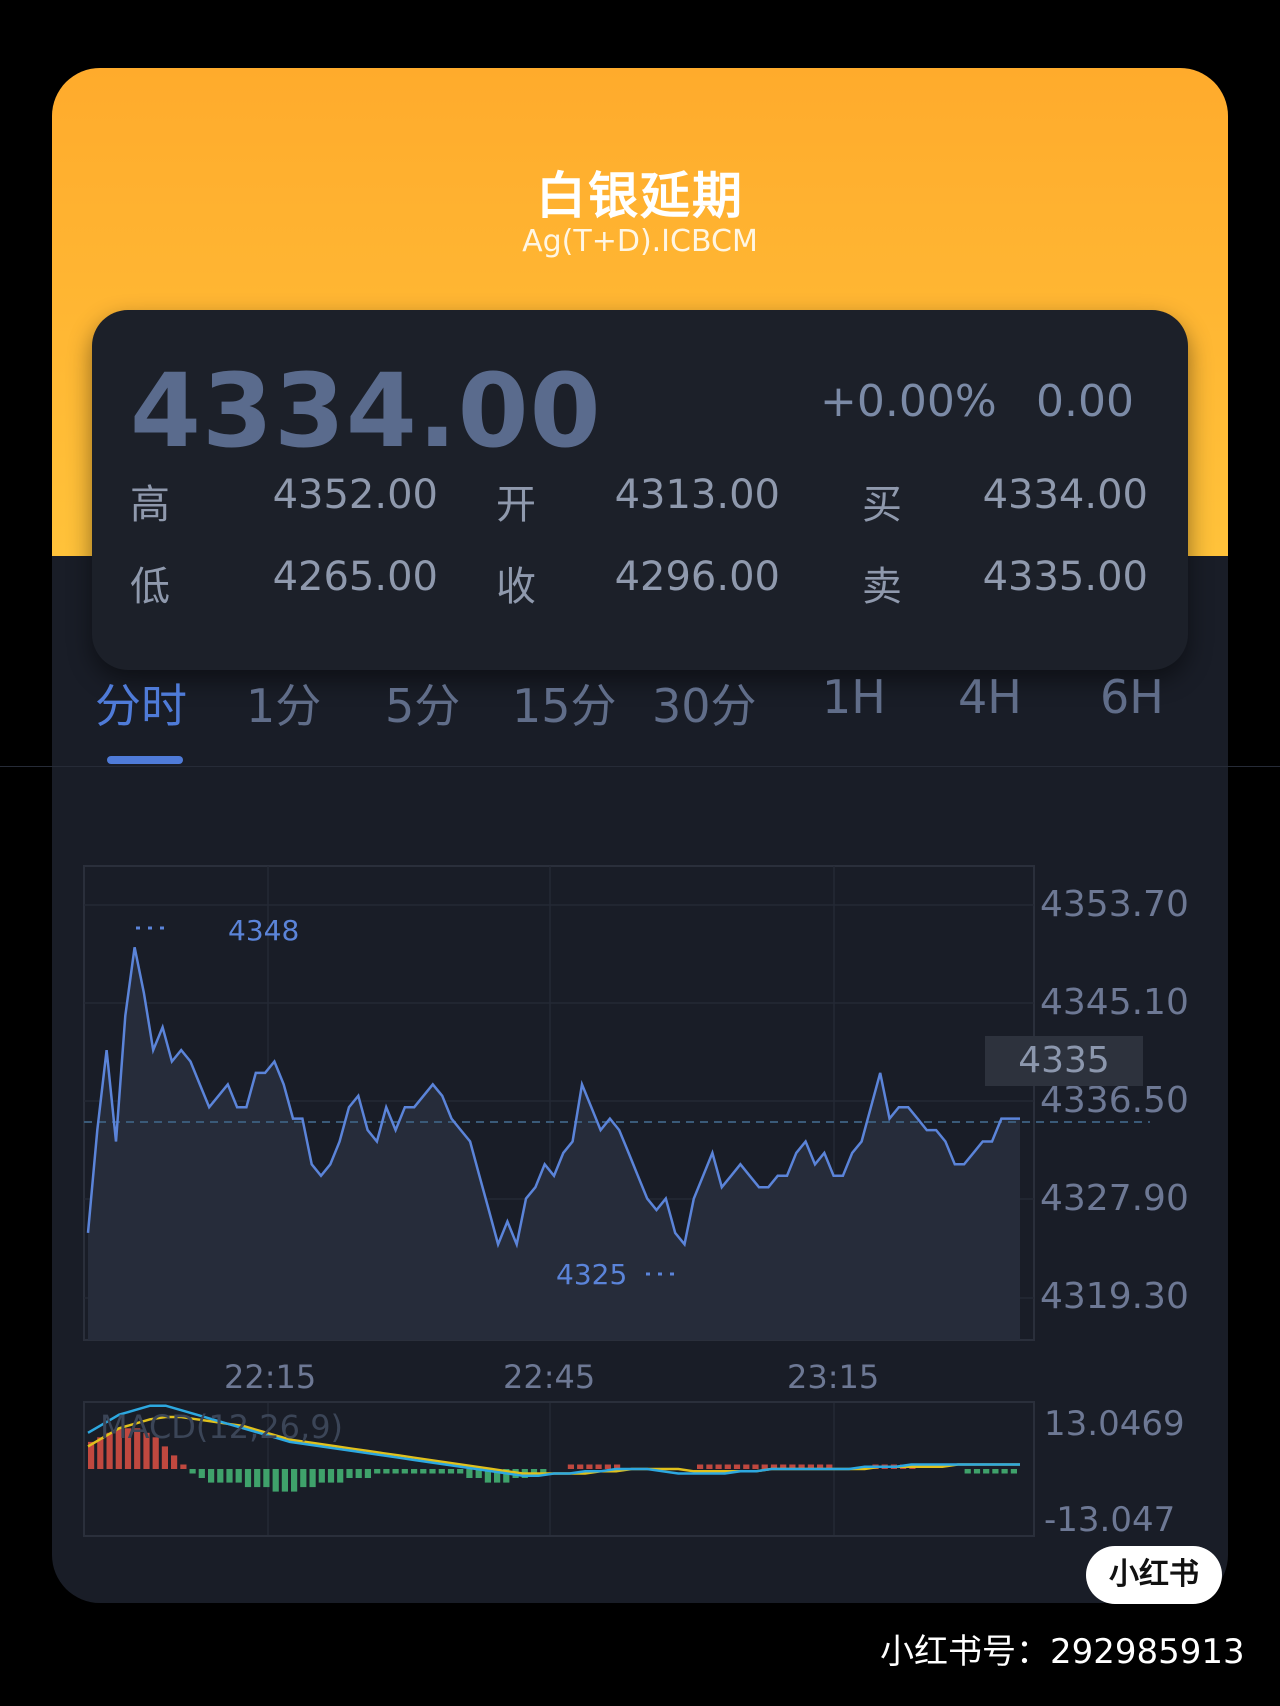 This screenshot has height=1706, width=1280. Describe the element at coordinates (1062, 1652) in the screenshot. I see `watermark-footer: 小红书号：292985913` at that location.